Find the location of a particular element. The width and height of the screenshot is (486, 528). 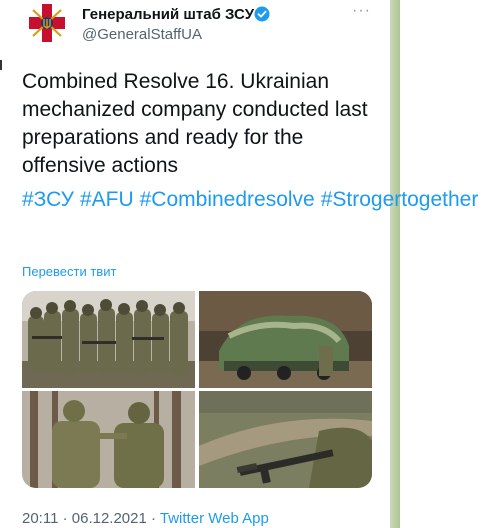

display-name: Генеральний штаб ЗСУ is located at coordinates (168, 14).